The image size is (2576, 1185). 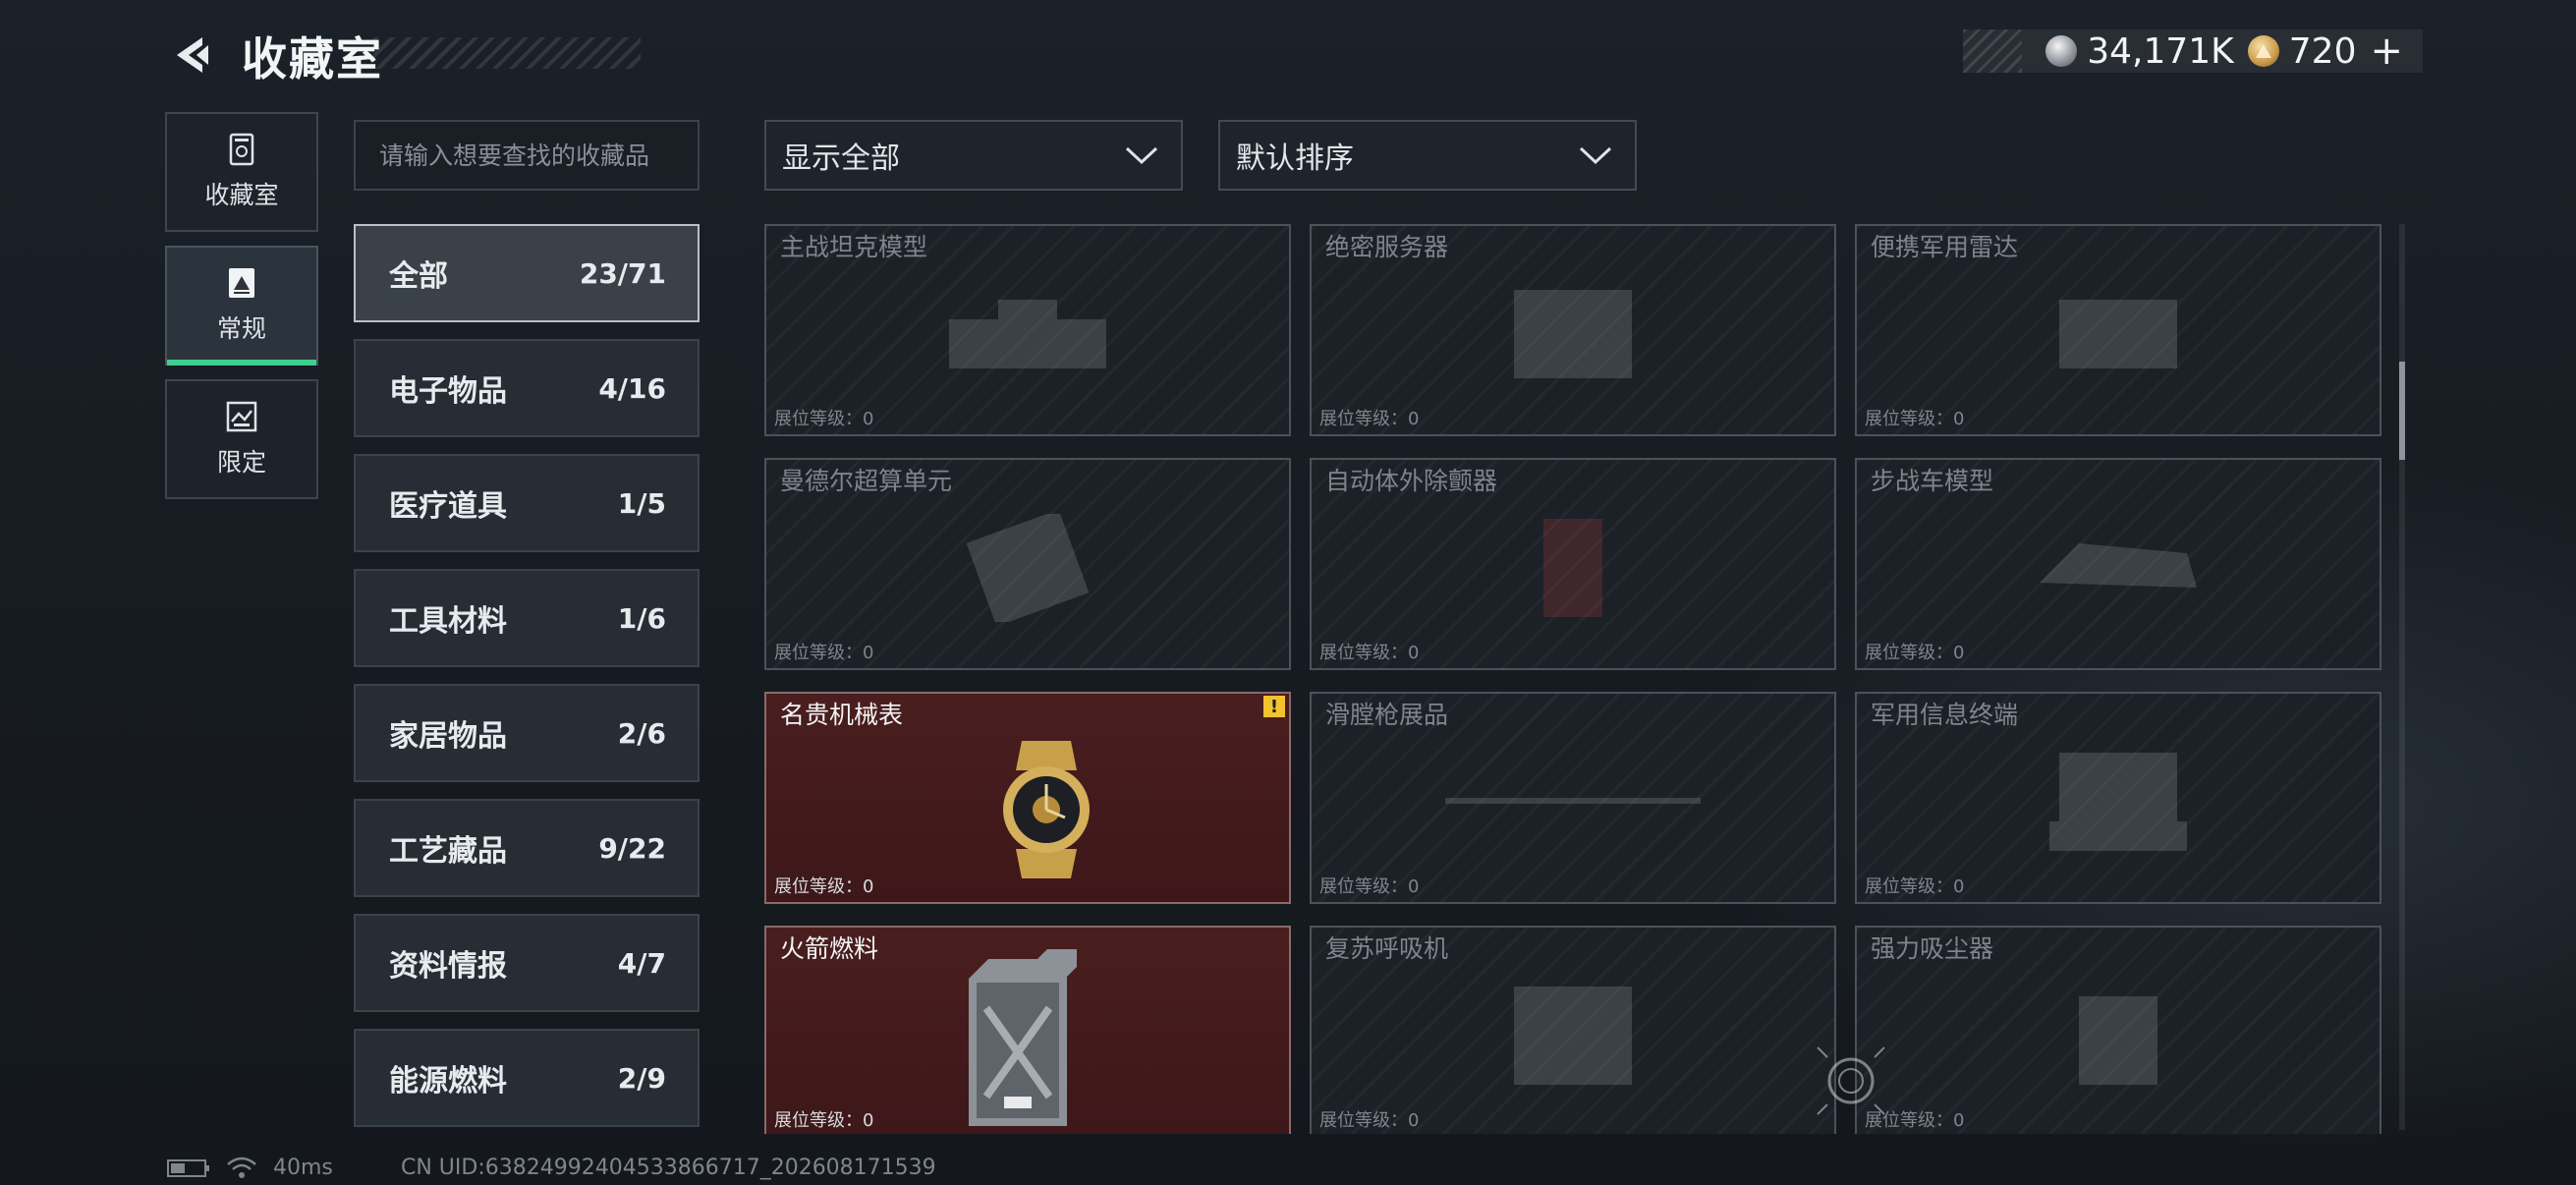 What do you see at coordinates (2322, 51) in the screenshot?
I see `gold-amount: 720` at bounding box center [2322, 51].